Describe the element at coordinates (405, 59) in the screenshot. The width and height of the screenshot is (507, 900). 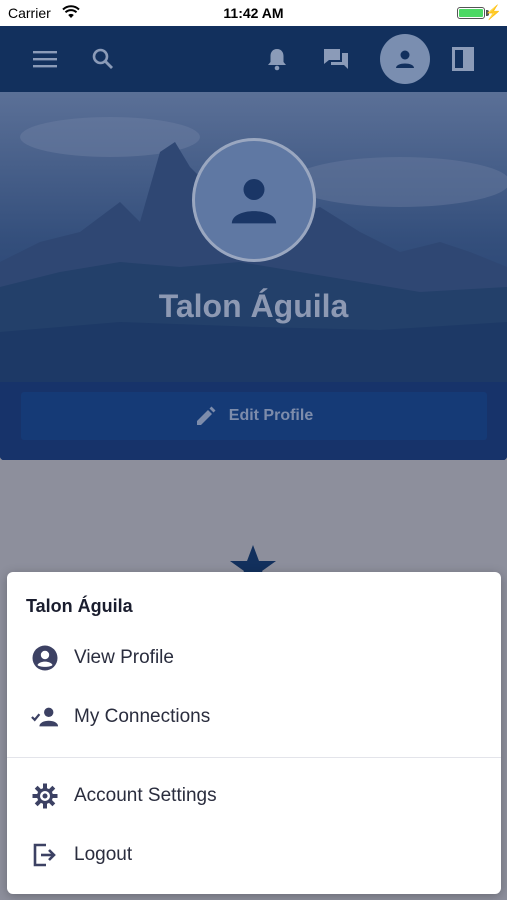
I see `account-icon` at that location.